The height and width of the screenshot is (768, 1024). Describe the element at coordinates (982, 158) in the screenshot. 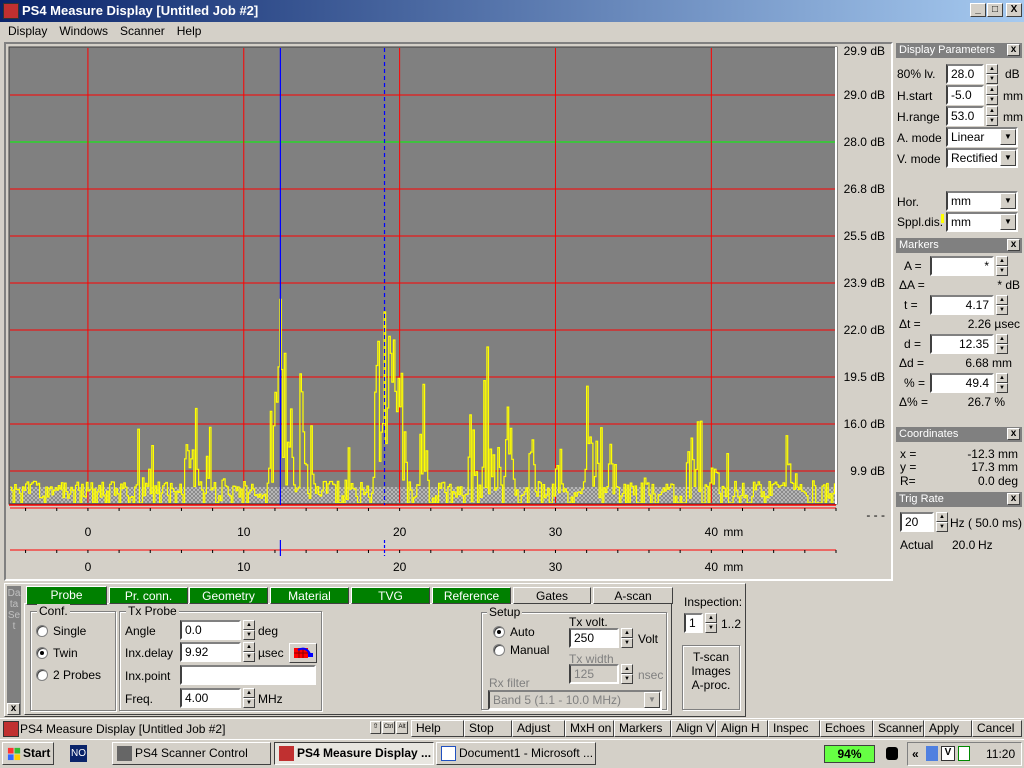

I see `vmode-select: Rectified ▼` at that location.